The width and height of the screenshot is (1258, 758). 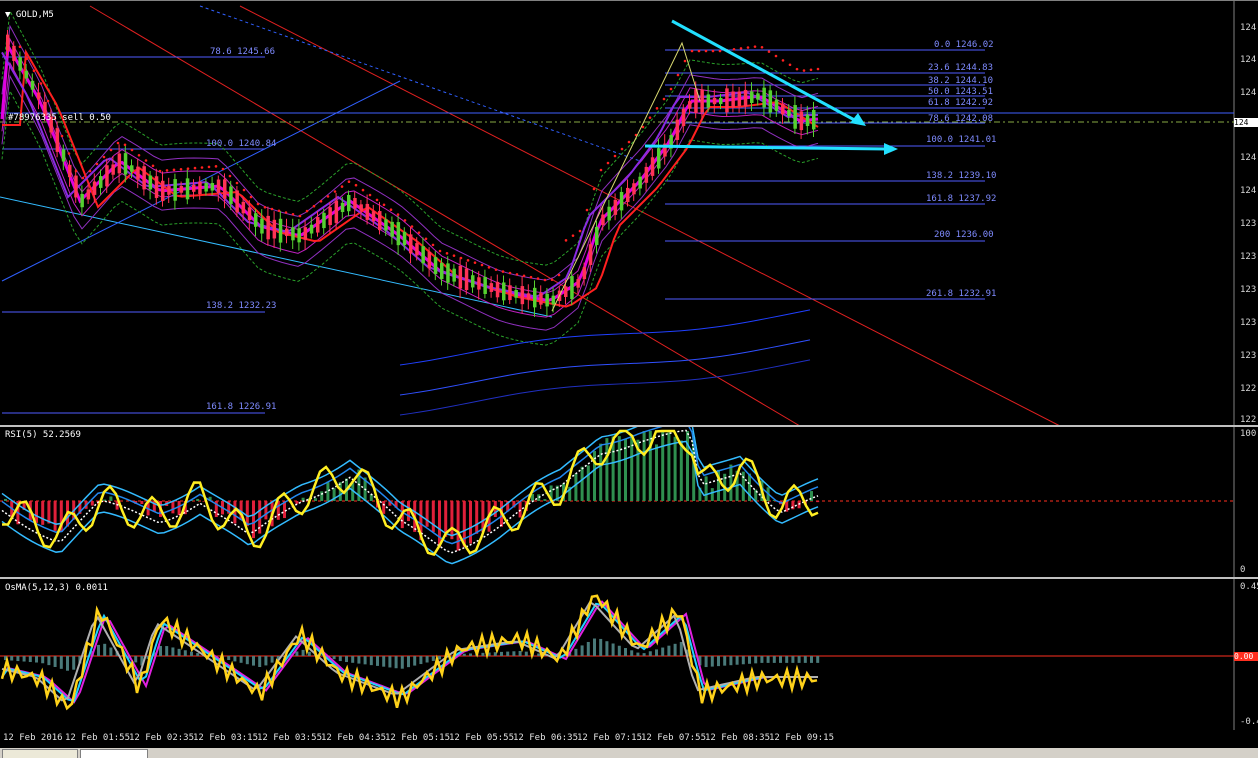 What do you see at coordinates (961, 176) in the screenshot?
I see `fib-right-level: 138.2 1239.10` at bounding box center [961, 176].